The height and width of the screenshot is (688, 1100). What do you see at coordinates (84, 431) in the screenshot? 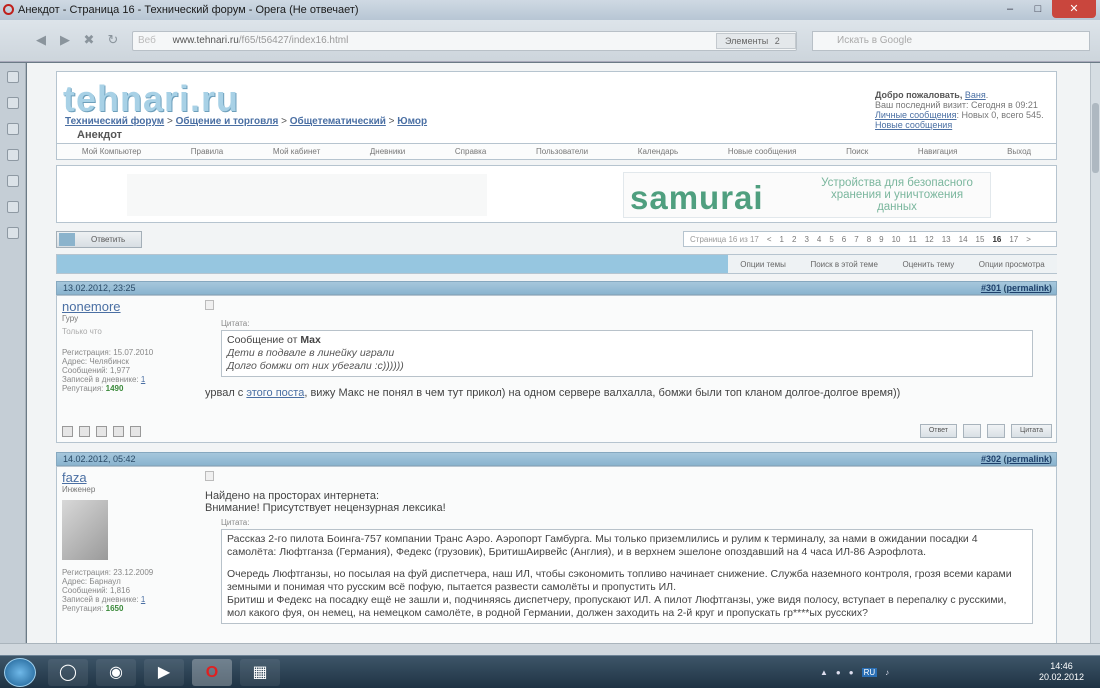
I see `flower-icon` at bounding box center [84, 431].